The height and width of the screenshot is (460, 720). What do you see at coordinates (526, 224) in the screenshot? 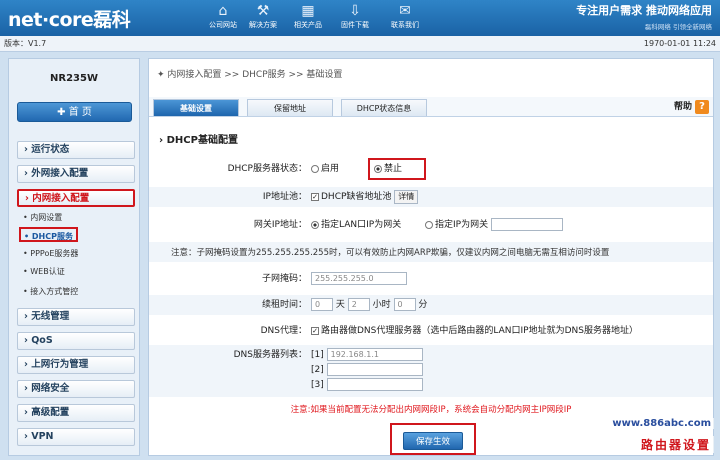
I see `gateway-ip-input` at bounding box center [526, 224].